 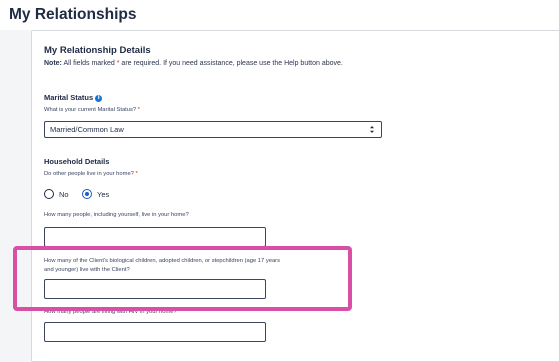 I want to click on select-caret-icon, so click(x=372, y=129).